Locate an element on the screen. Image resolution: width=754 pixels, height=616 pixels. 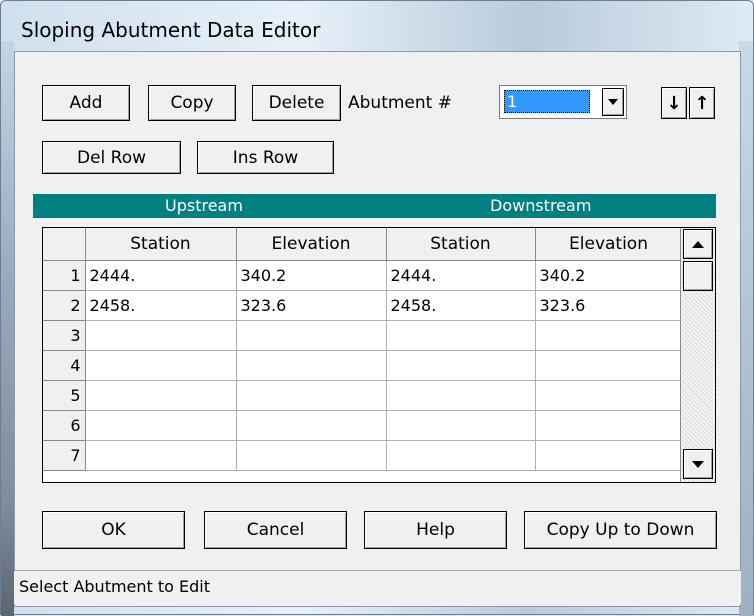
cell-downstream-elevation: 323.6 is located at coordinates (609, 305).